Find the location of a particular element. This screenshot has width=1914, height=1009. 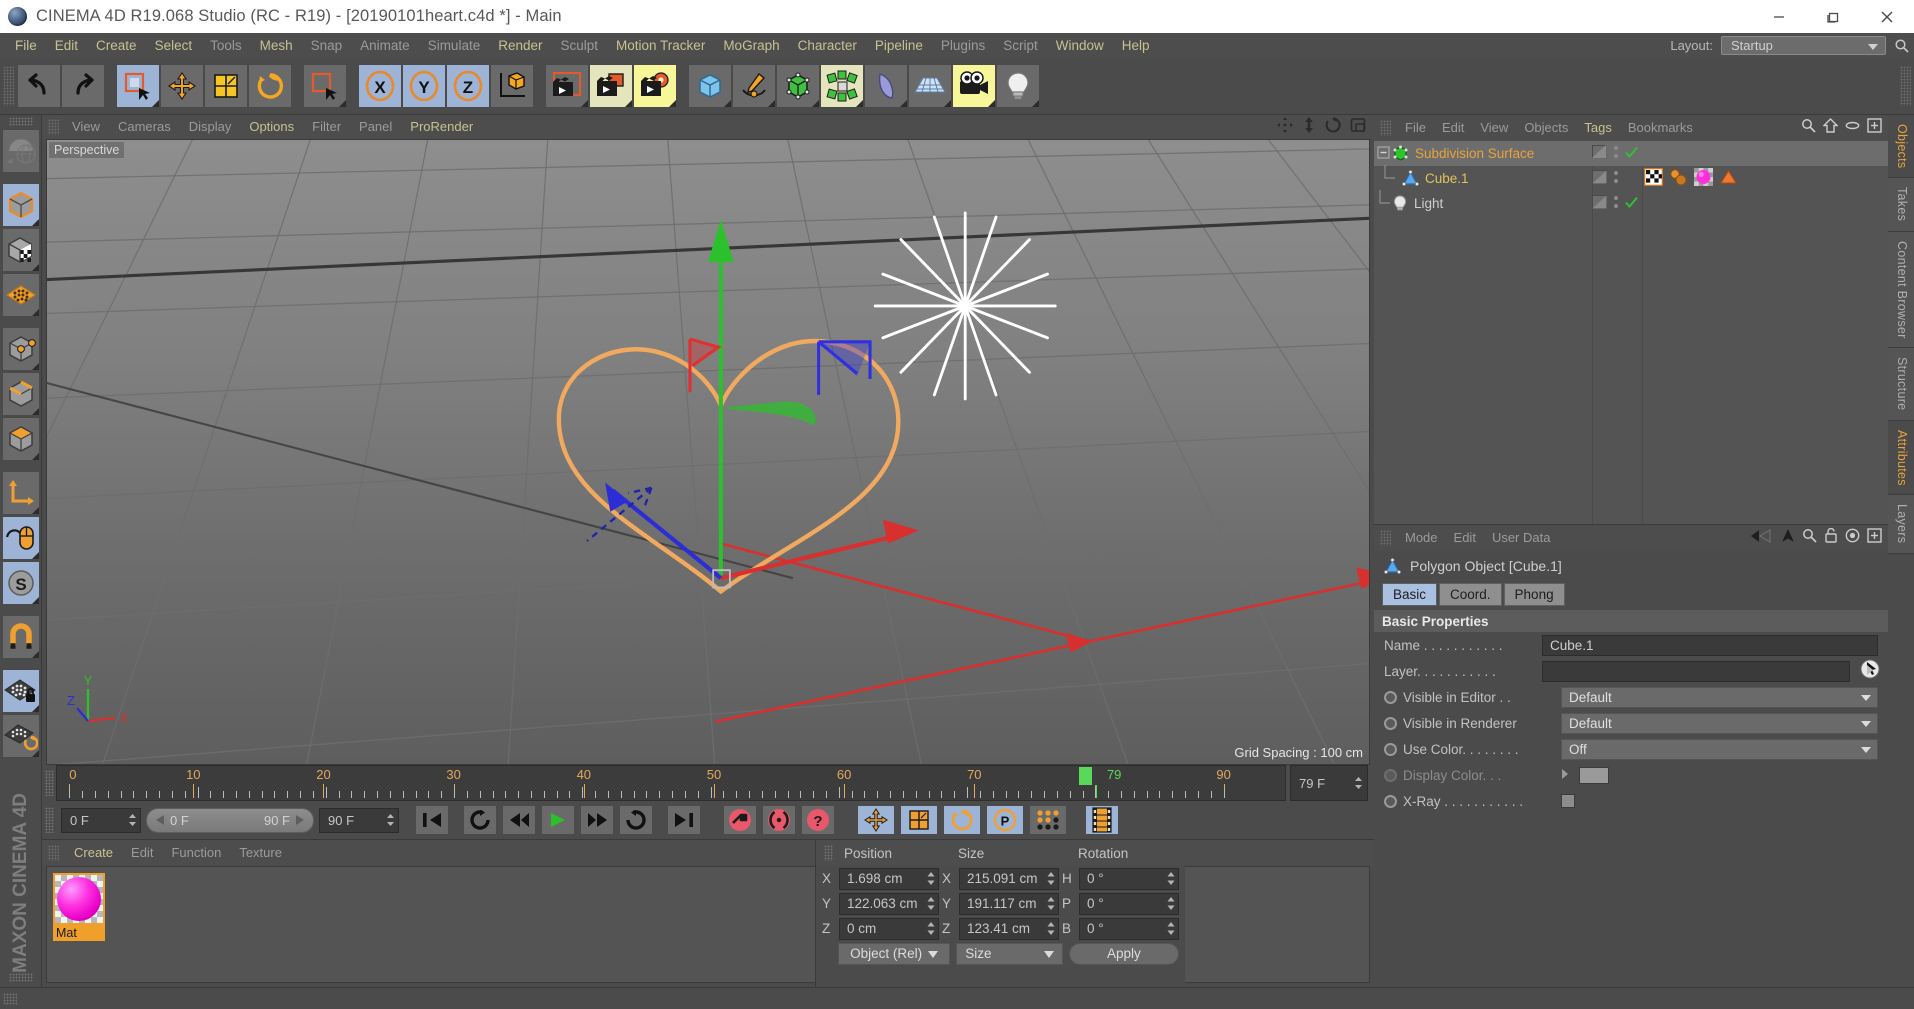

home-icon is located at coordinates (1830, 128).